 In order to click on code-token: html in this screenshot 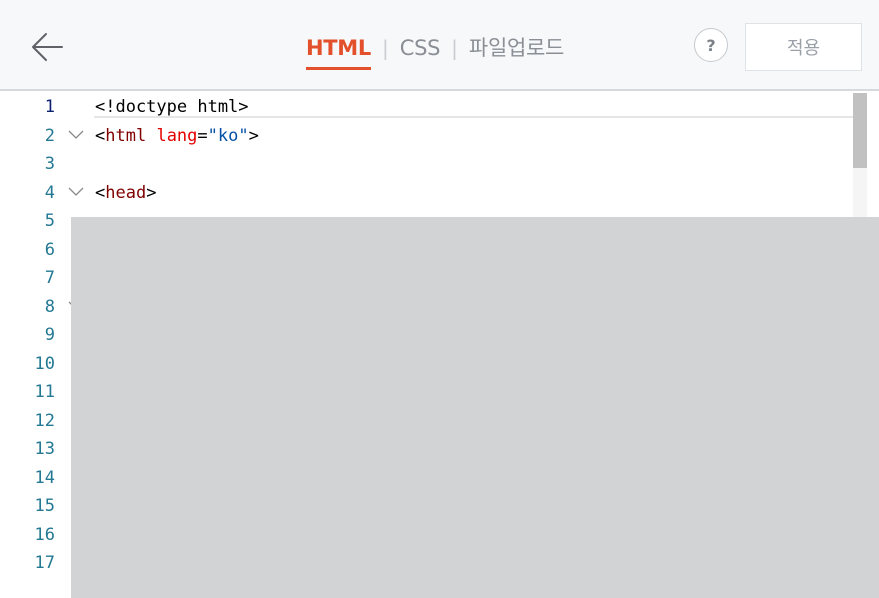, I will do `click(126, 135)`.